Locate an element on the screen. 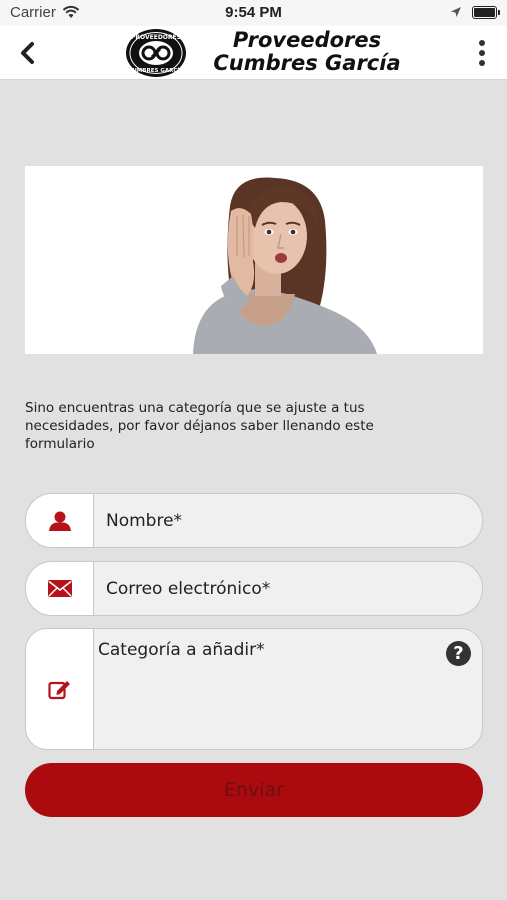  chevron-left-icon is located at coordinates (27, 53).